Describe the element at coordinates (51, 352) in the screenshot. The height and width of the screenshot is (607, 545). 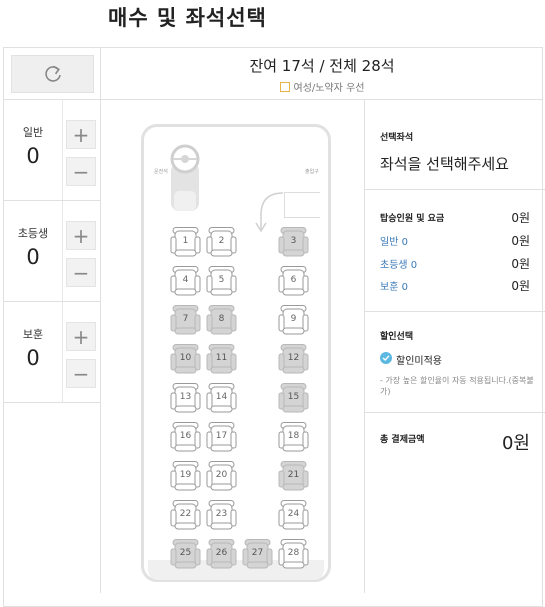
I see `passenger-counter-veteran: 보훈 0 + −` at that location.